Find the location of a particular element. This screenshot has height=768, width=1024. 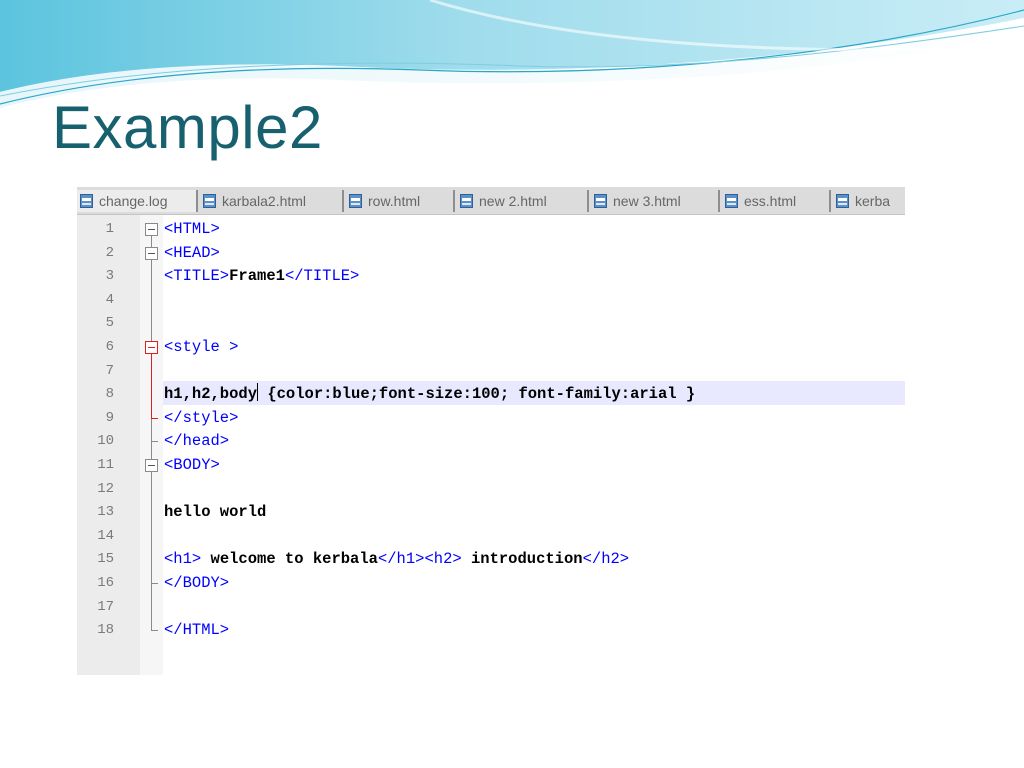

tab-label: karbala2.html is located at coordinates (264, 201).